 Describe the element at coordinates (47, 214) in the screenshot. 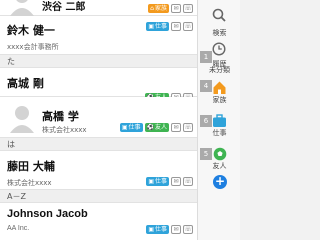

I see `contact-name: Johnson Jacob` at that location.